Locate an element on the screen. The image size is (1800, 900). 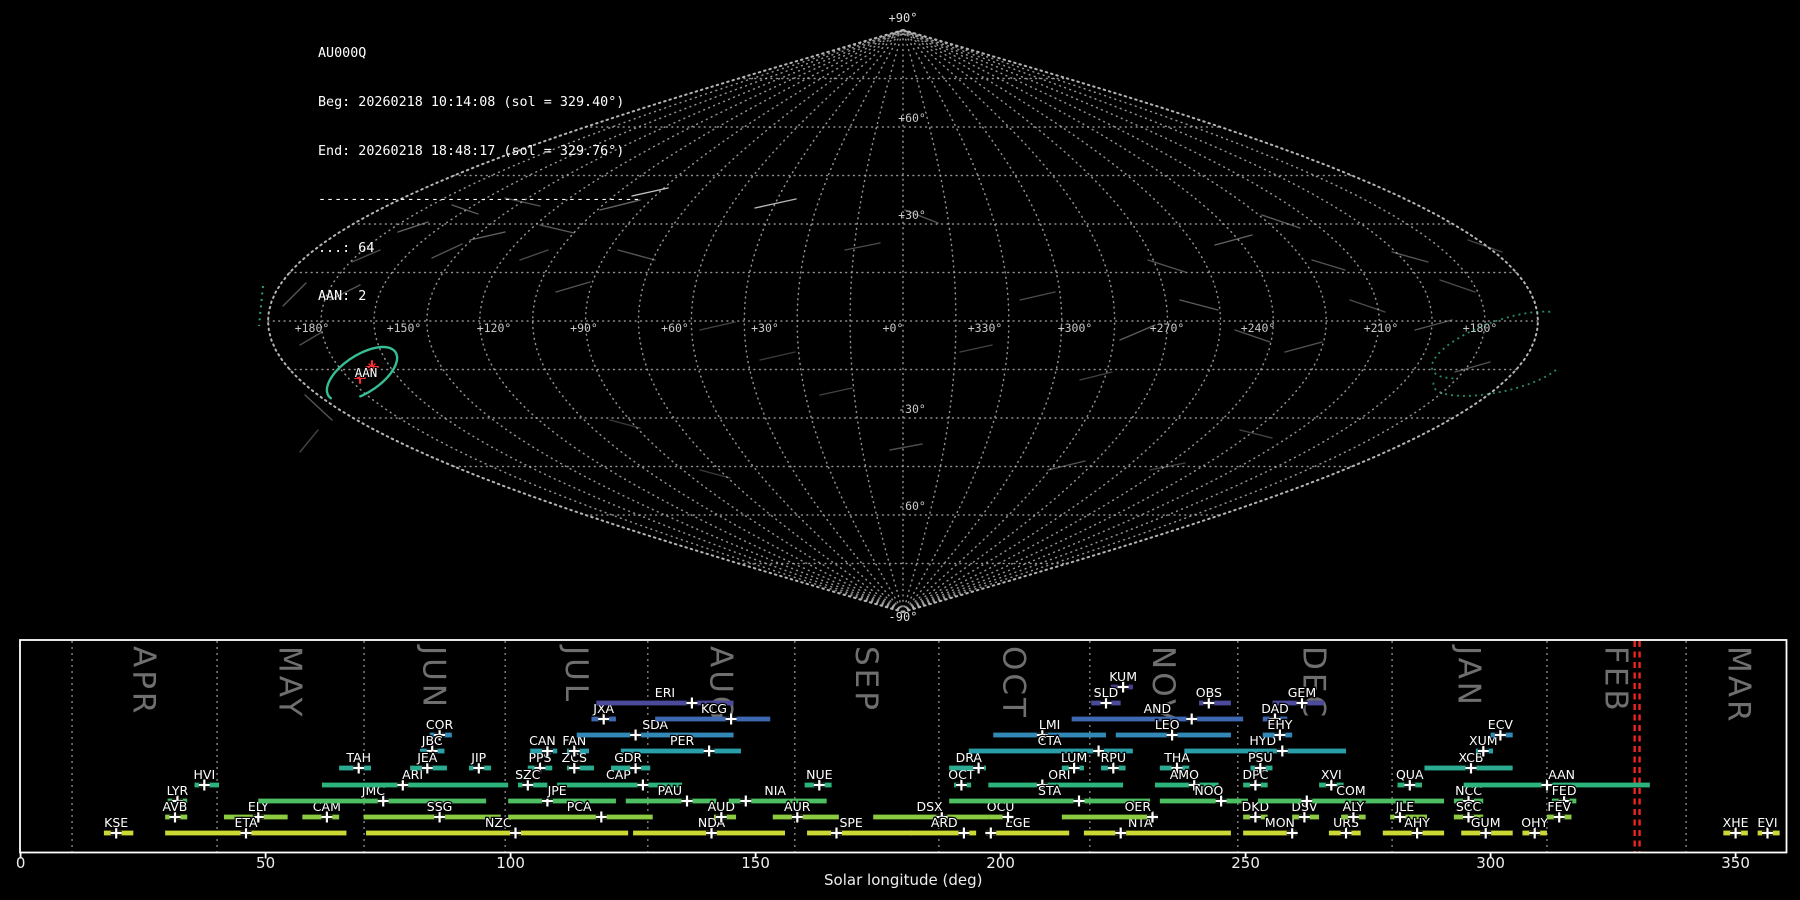
shower-label: ETA is located at coordinates (246, 822).